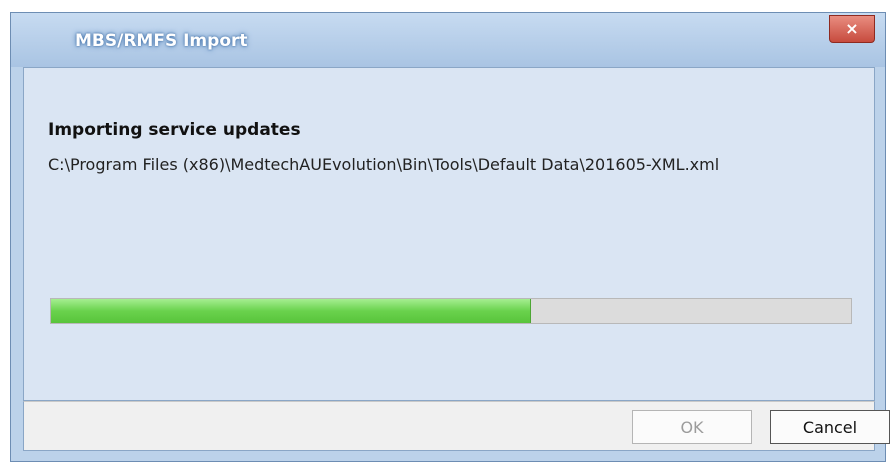  I want to click on ok-button: OK, so click(692, 427).